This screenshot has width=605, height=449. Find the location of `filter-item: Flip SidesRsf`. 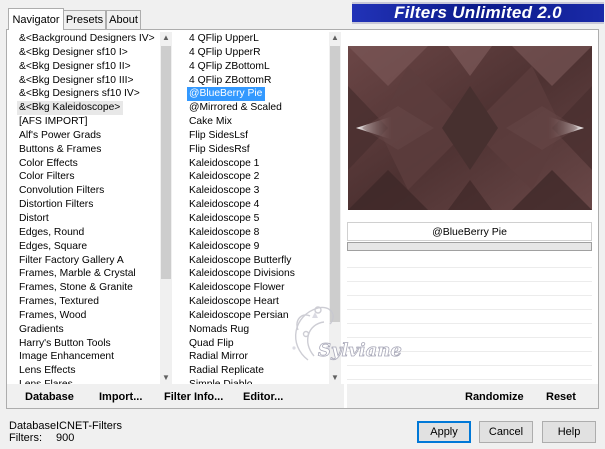

filter-item: Flip SidesRsf is located at coordinates (258, 150).